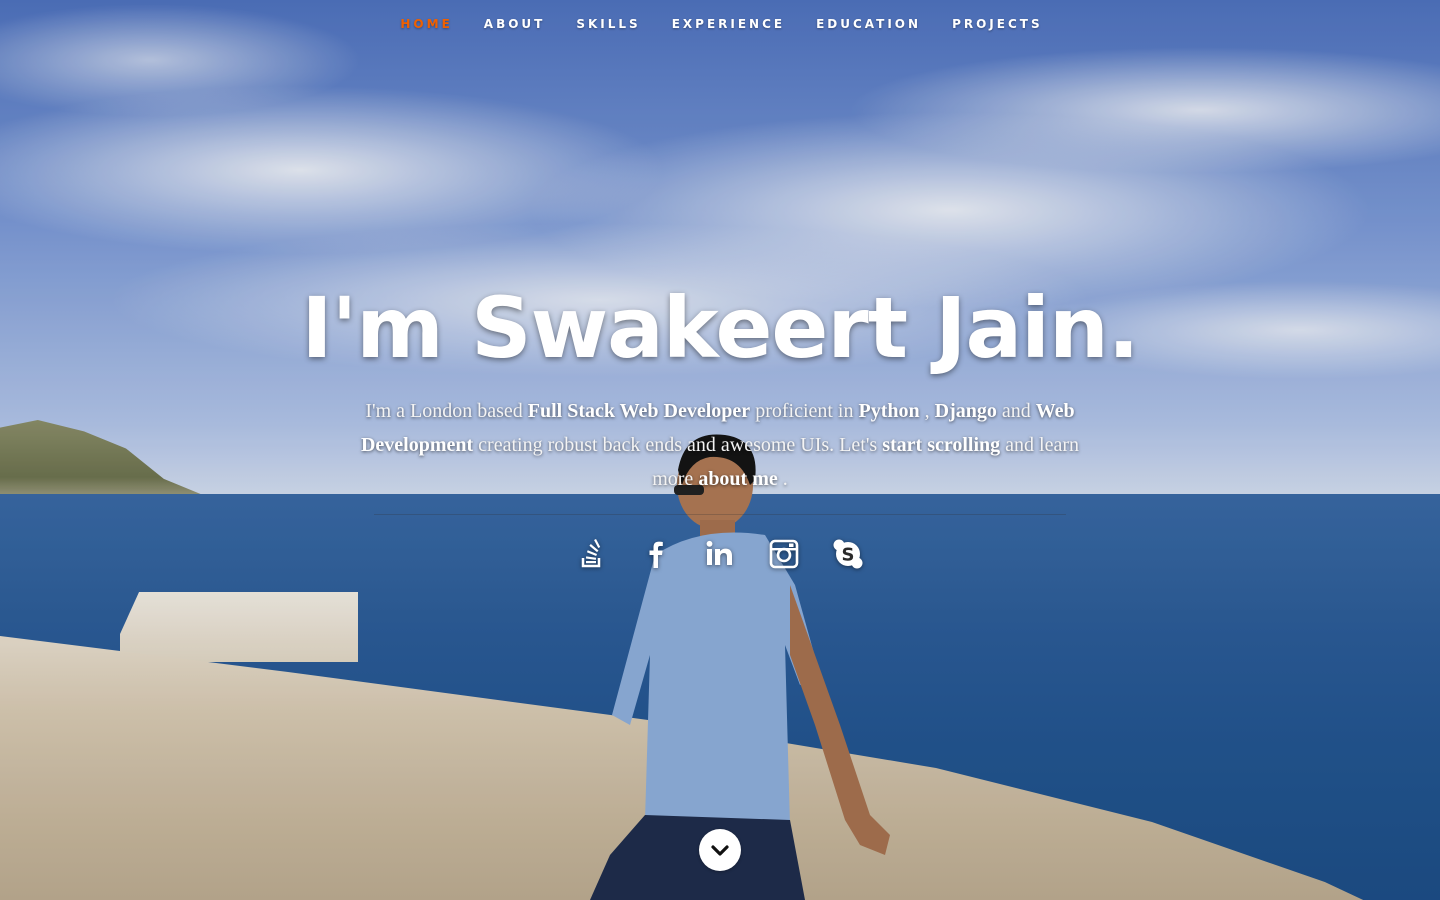 The width and height of the screenshot is (1440, 900). What do you see at coordinates (1016, 411) in the screenshot?
I see `intro-text-part: and` at bounding box center [1016, 411].